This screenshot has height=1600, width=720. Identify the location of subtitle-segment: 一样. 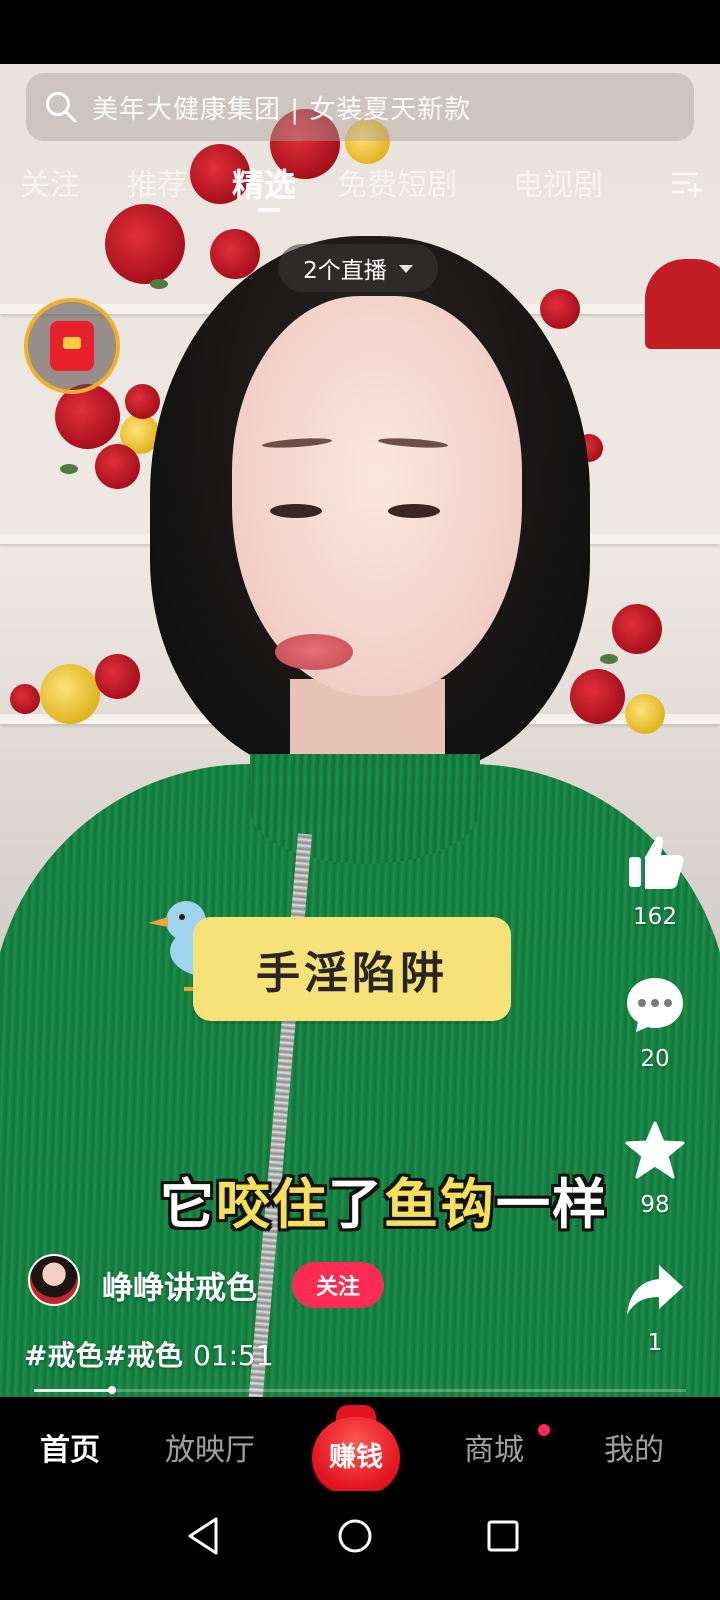
(552, 1204).